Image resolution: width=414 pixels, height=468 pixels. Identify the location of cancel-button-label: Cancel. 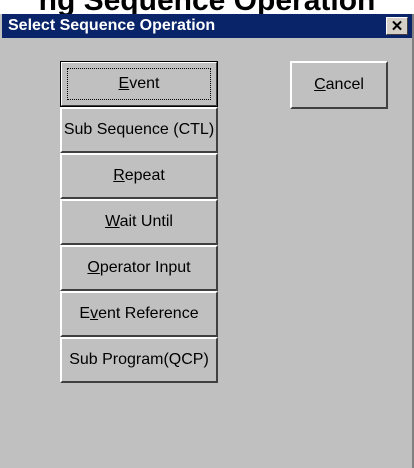
(339, 84).